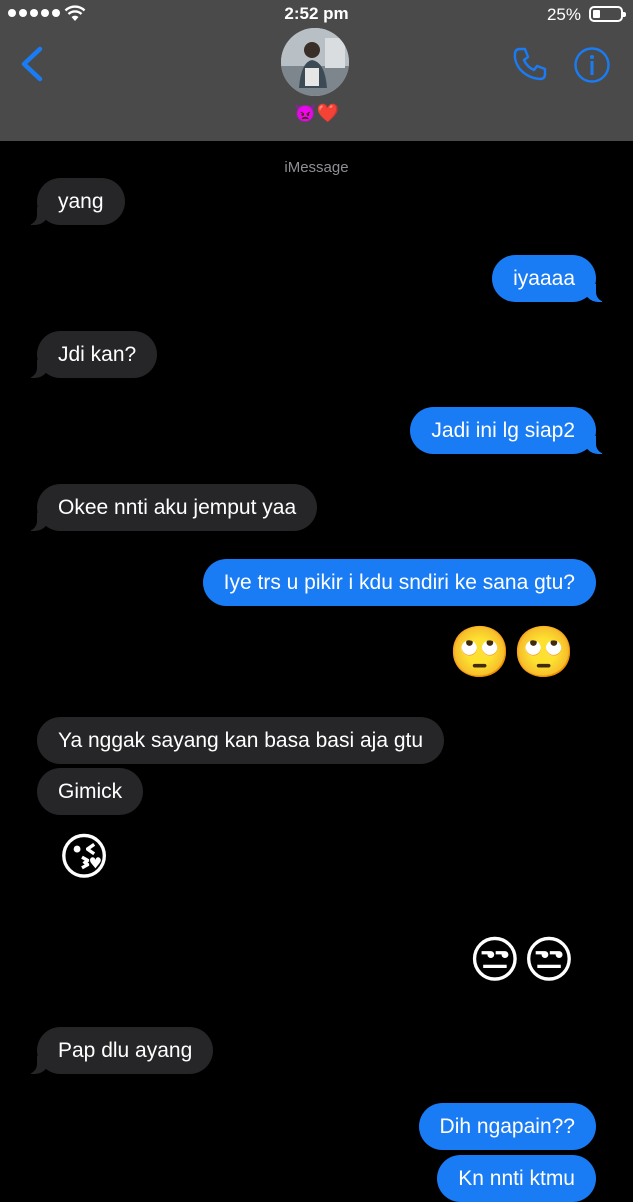 This screenshot has height=1202, width=633. Describe the element at coordinates (92, 354) in the screenshot. I see `incoming-message: Jdi kan?` at that location.